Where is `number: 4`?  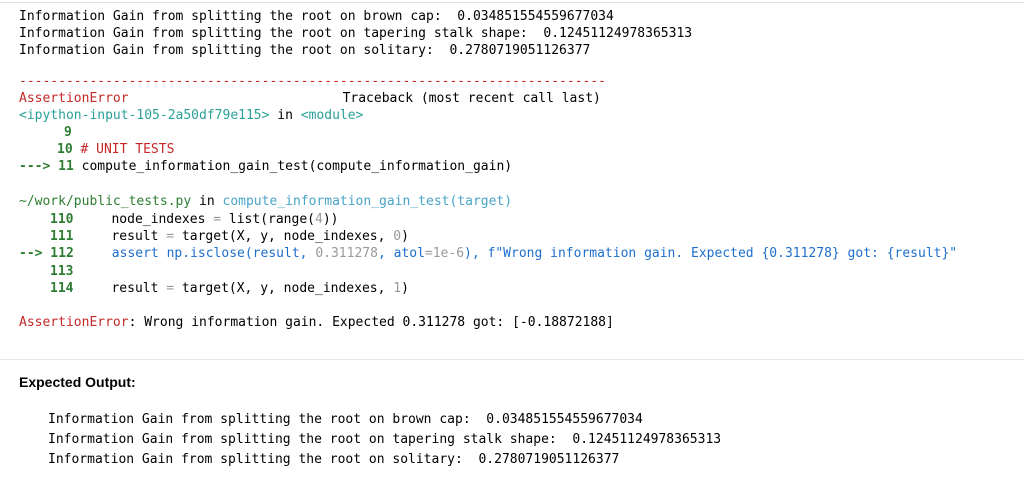 number: 4 is located at coordinates (318, 219).